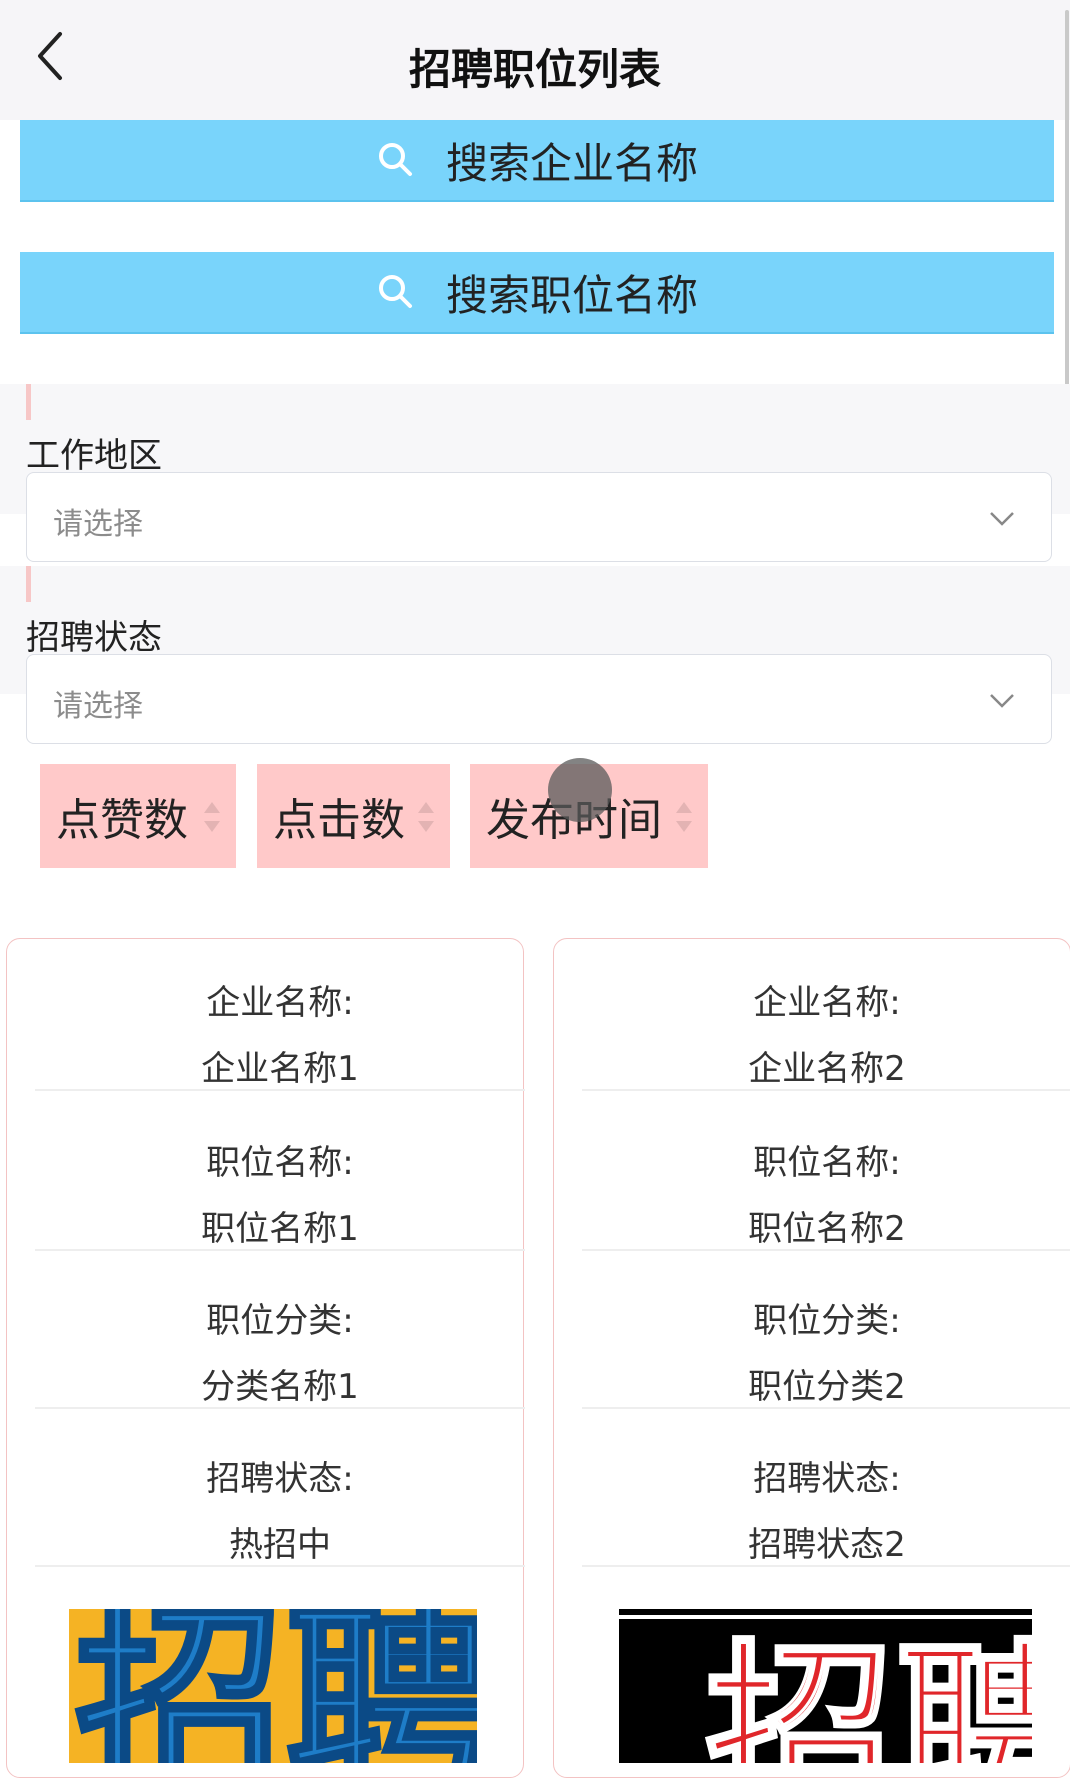 This screenshot has height=1778, width=1070. I want to click on category-value: 分类名称1, so click(280, 1387).